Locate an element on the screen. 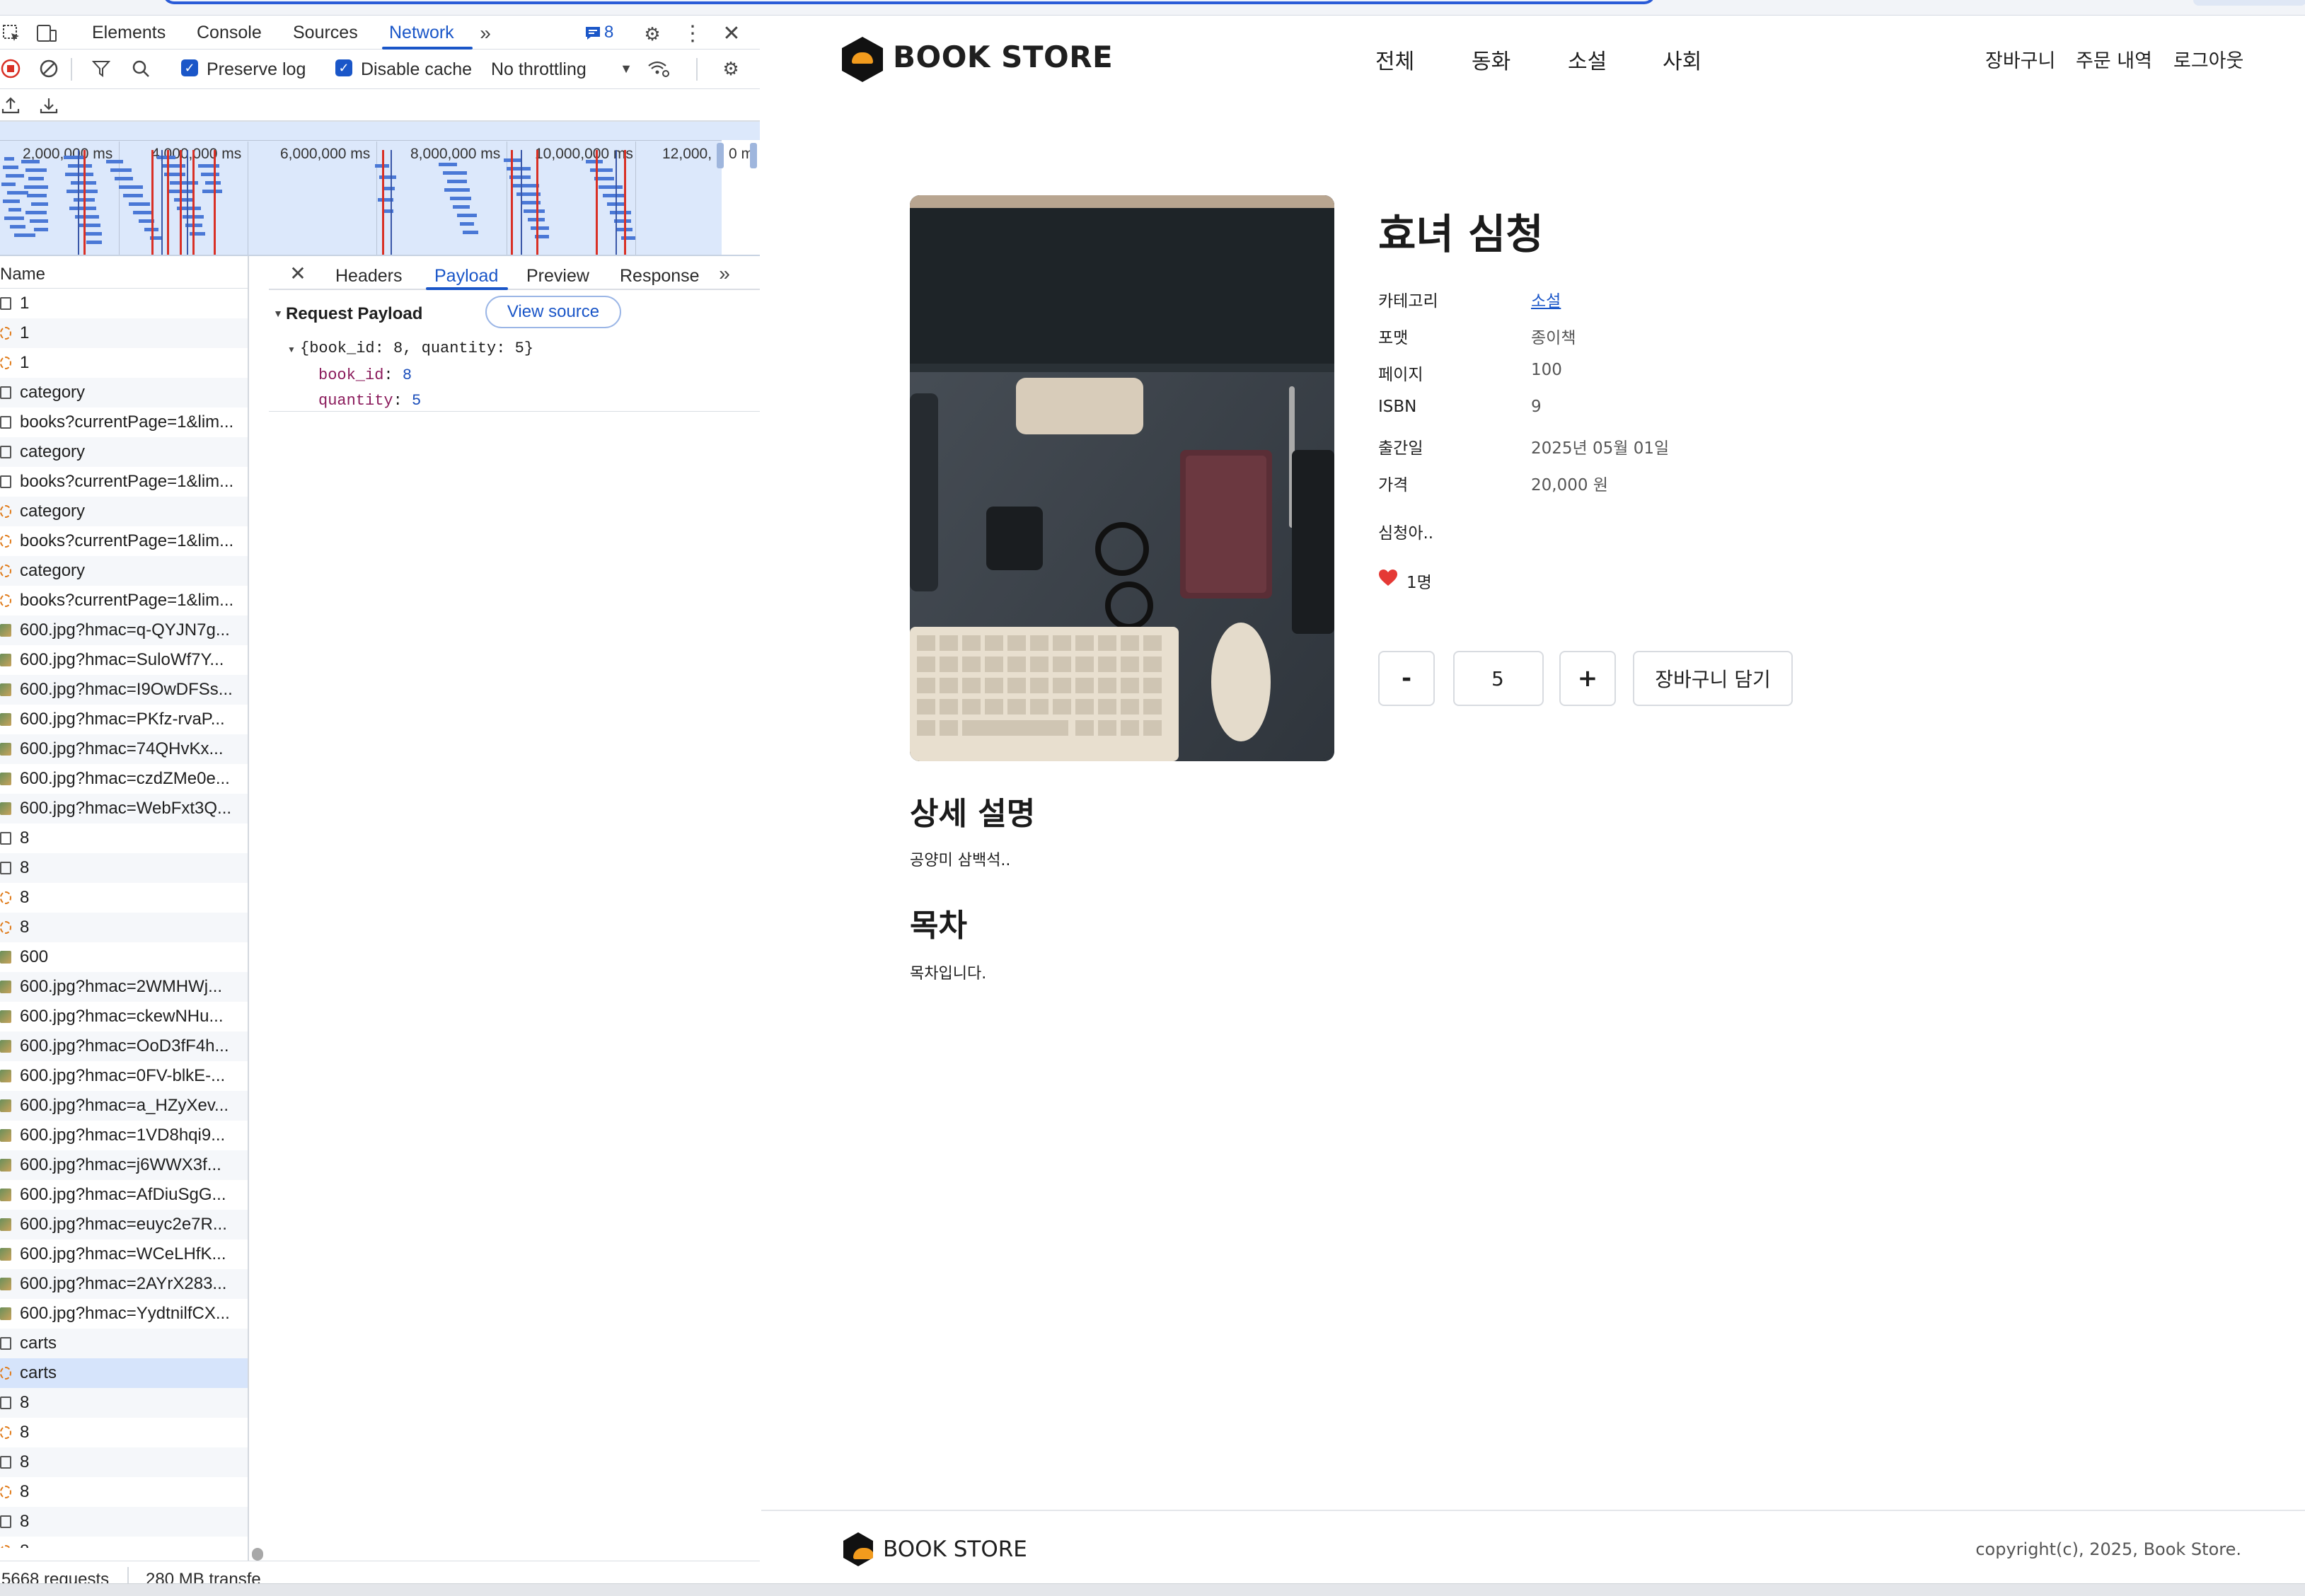 Image resolution: width=2305 pixels, height=1596 pixels. overview-range-handle-right is located at coordinates (754, 155).